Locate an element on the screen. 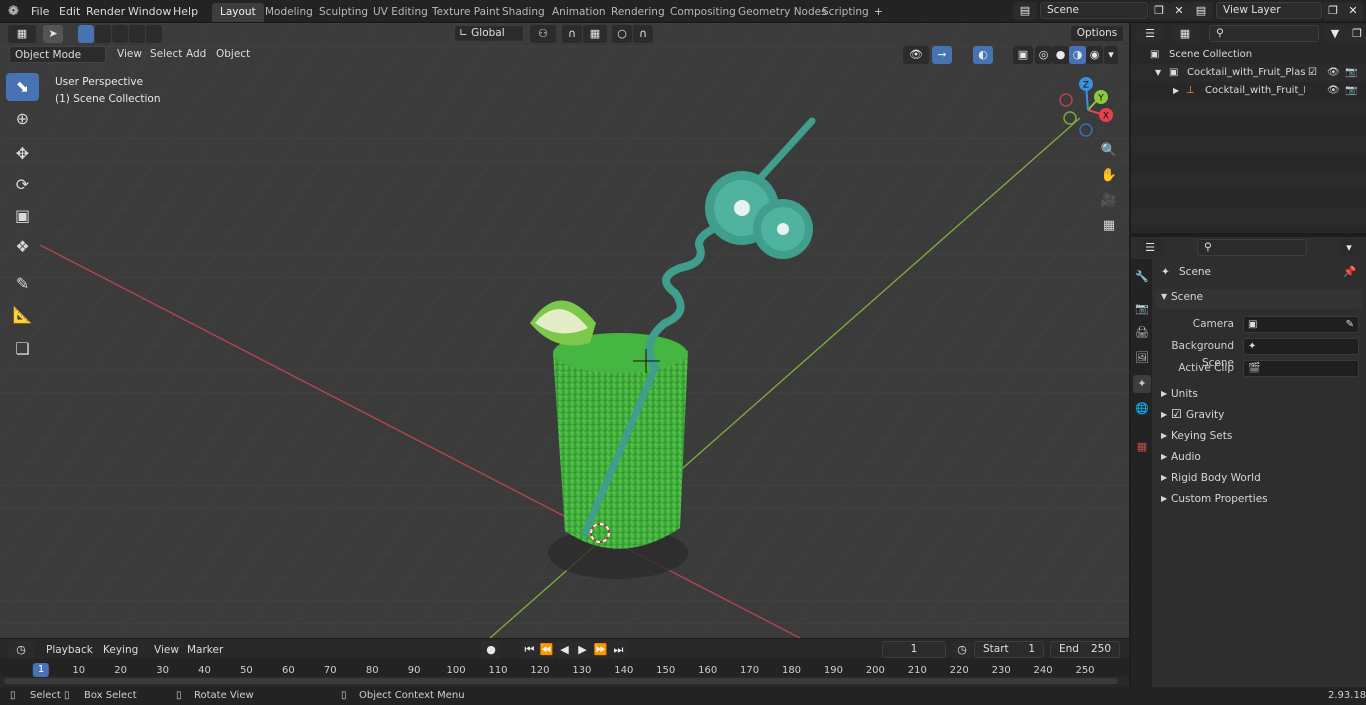  tool-rotate-icon: ⟳ is located at coordinates (22, 185).